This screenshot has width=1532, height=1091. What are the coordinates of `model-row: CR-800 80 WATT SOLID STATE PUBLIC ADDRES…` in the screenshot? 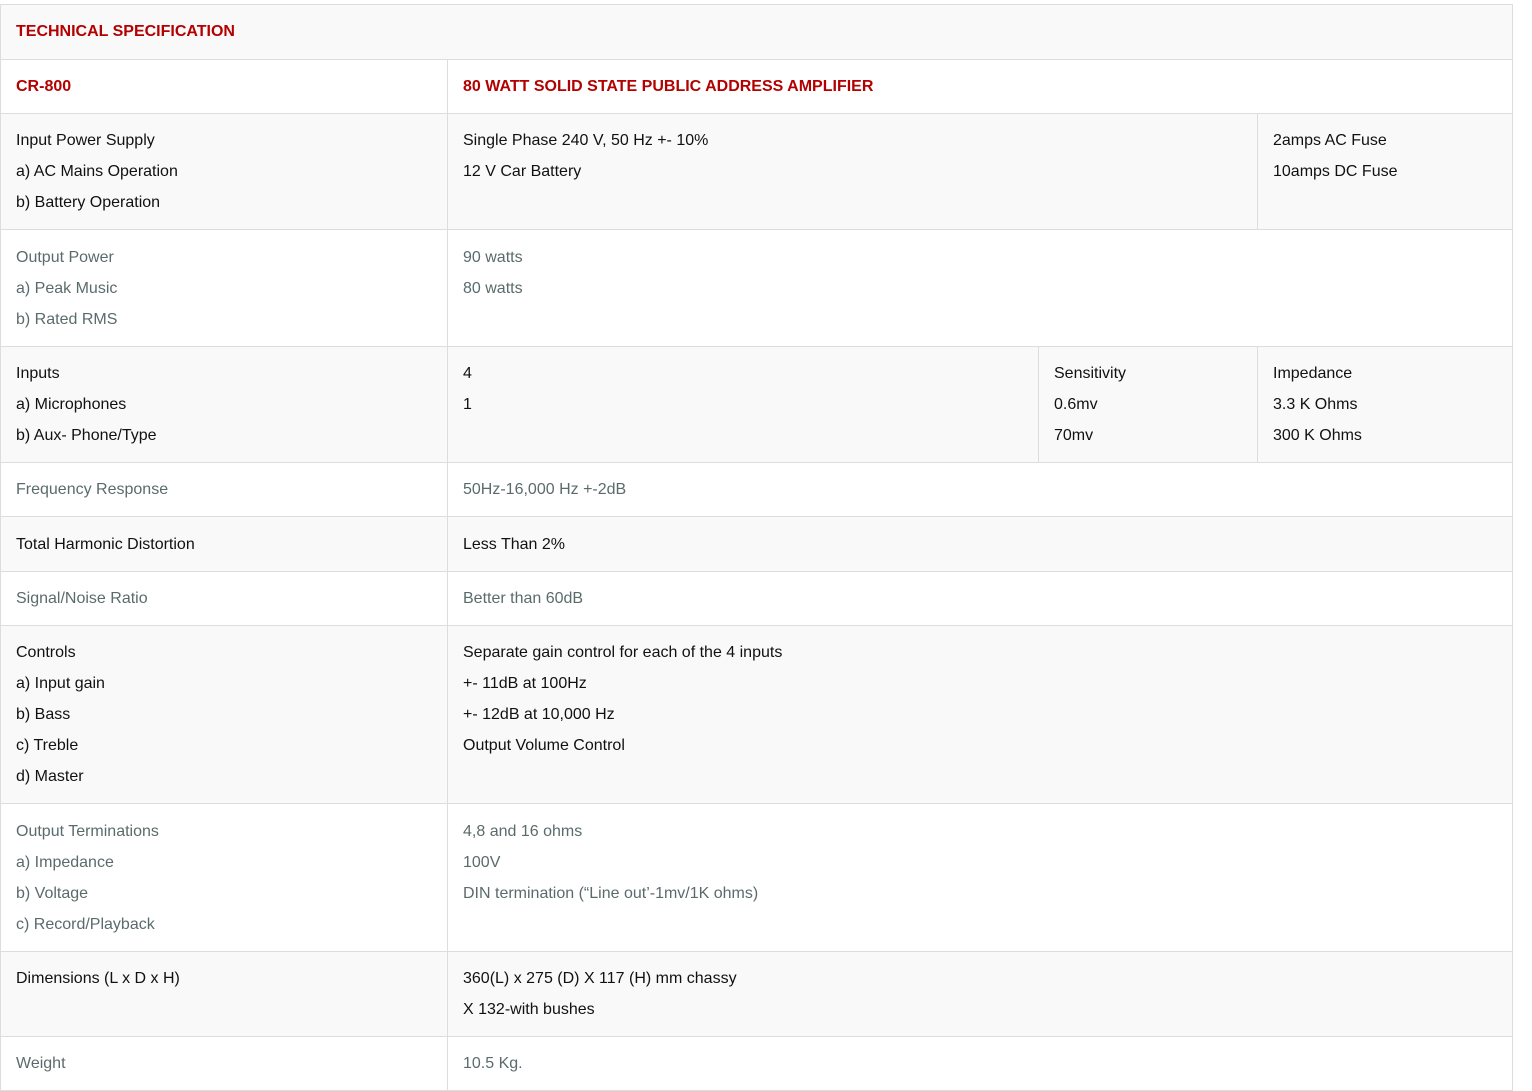 It's located at (757, 86).